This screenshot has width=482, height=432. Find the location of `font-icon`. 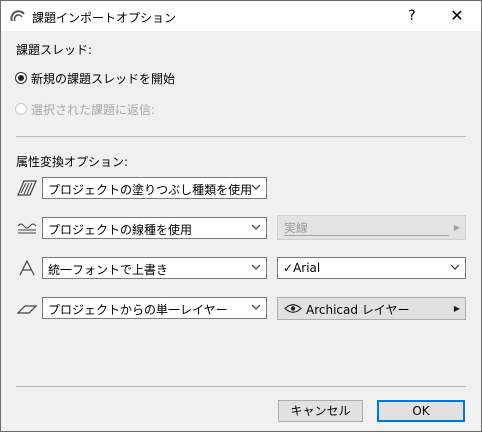

font-icon is located at coordinates (27, 268).